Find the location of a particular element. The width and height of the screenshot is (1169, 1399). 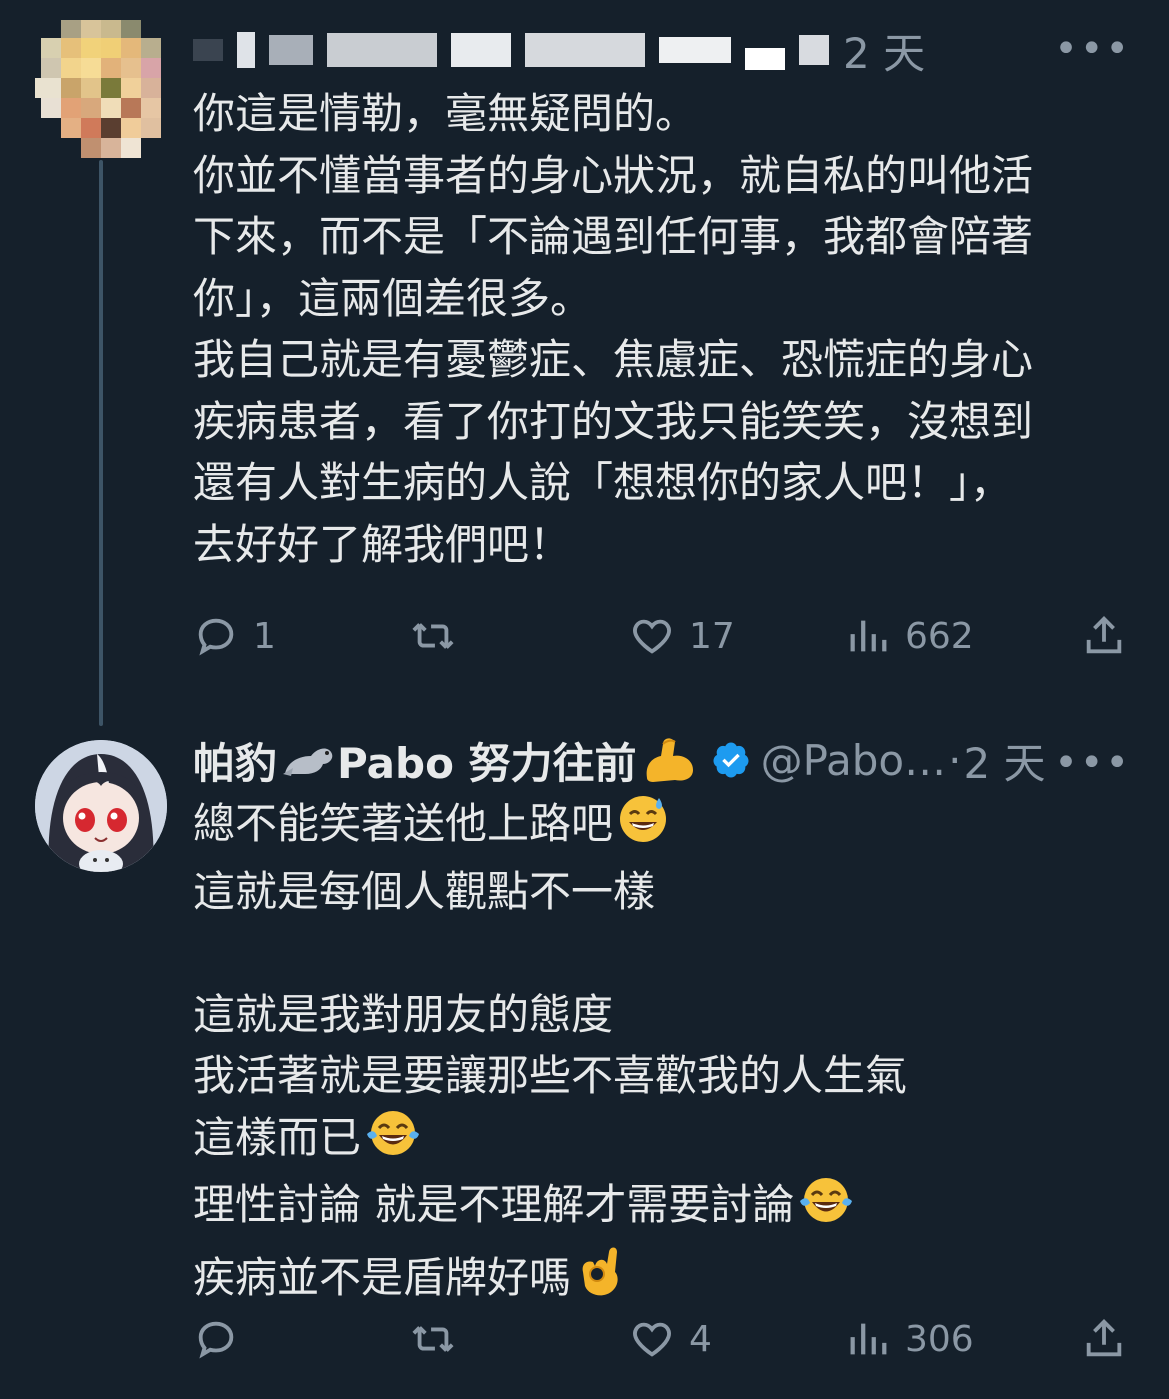

tweet-line: 你這是情勒，毫無疑問的。 is located at coordinates (445, 113).